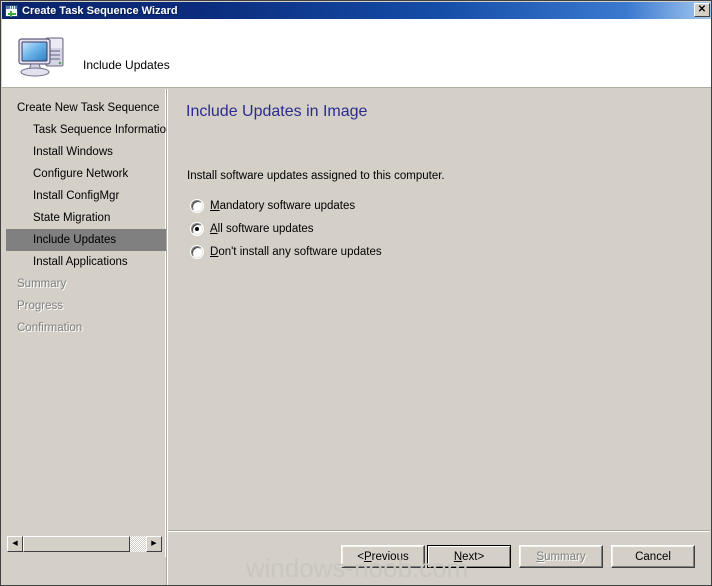 The height and width of the screenshot is (586, 712). I want to click on accel-p: P, so click(367, 556).